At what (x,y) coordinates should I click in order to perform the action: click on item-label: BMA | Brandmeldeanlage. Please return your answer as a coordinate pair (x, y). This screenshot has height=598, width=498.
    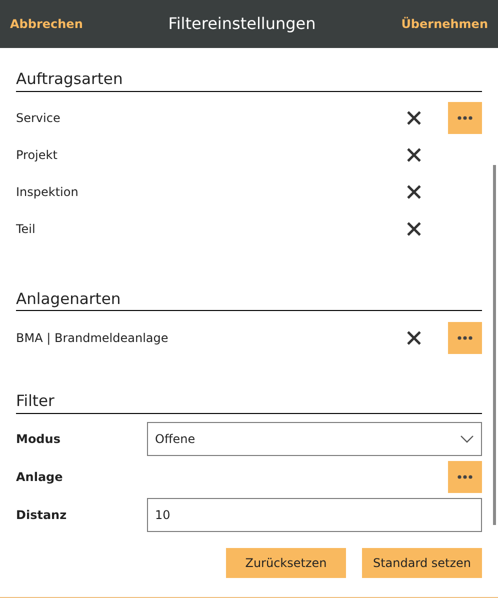
    Looking at the image, I should click on (93, 338).